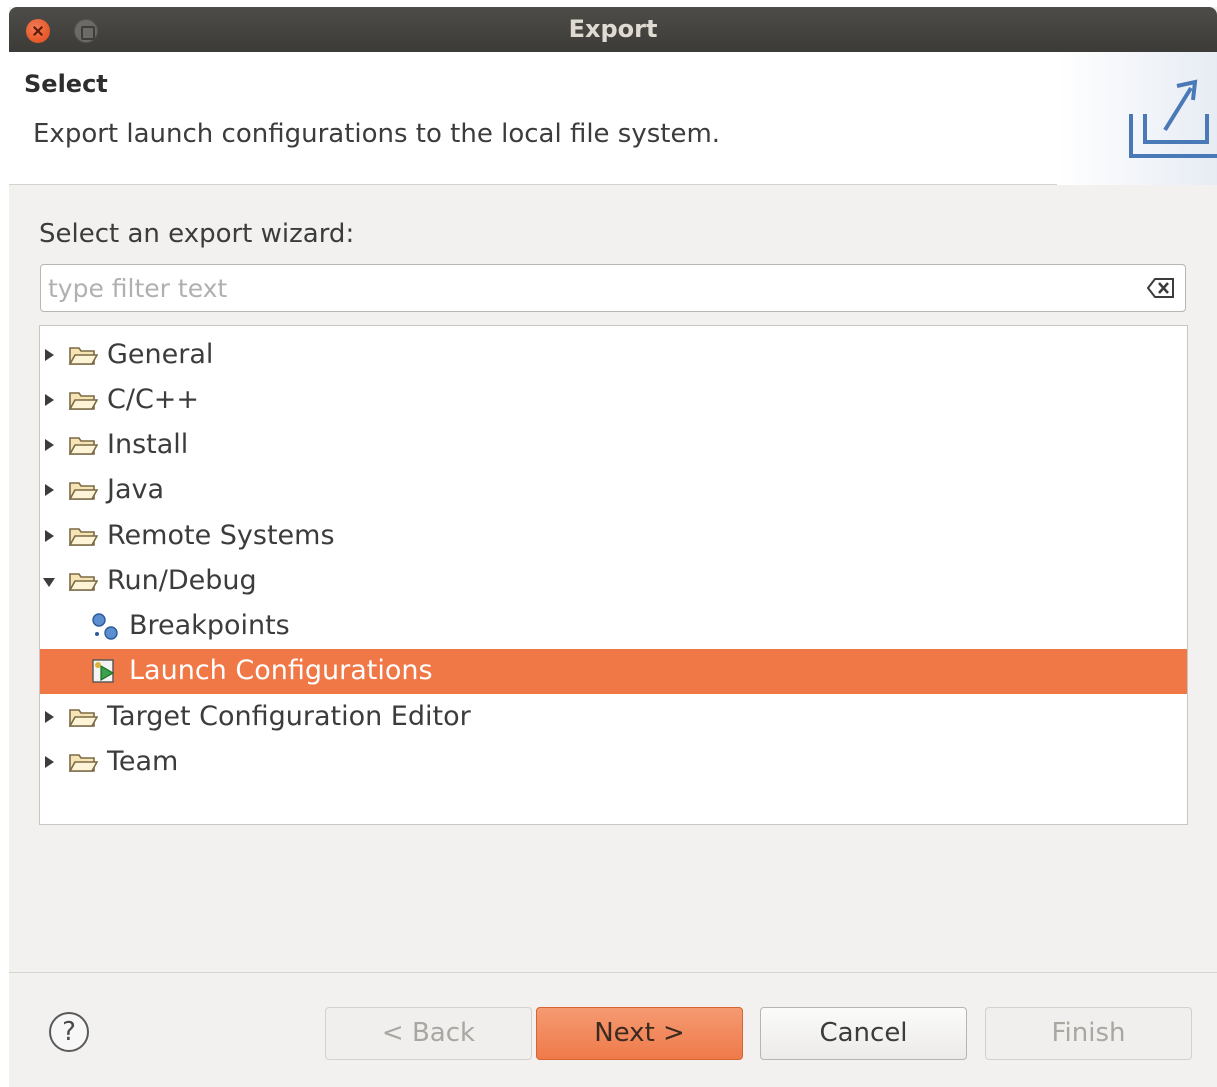 This screenshot has height=1087, width=1217. Describe the element at coordinates (197, 234) in the screenshot. I see `wizard-list-label: Select an export wizard:` at that location.